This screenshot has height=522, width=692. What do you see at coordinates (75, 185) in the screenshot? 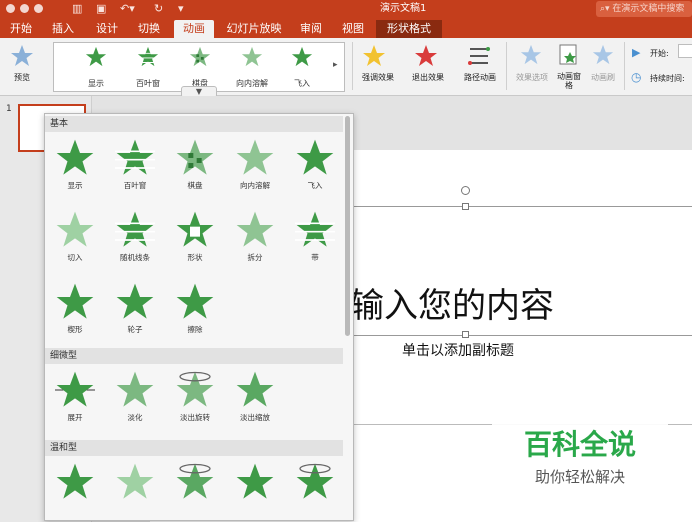
I see `effect-label: 显示` at bounding box center [75, 185].